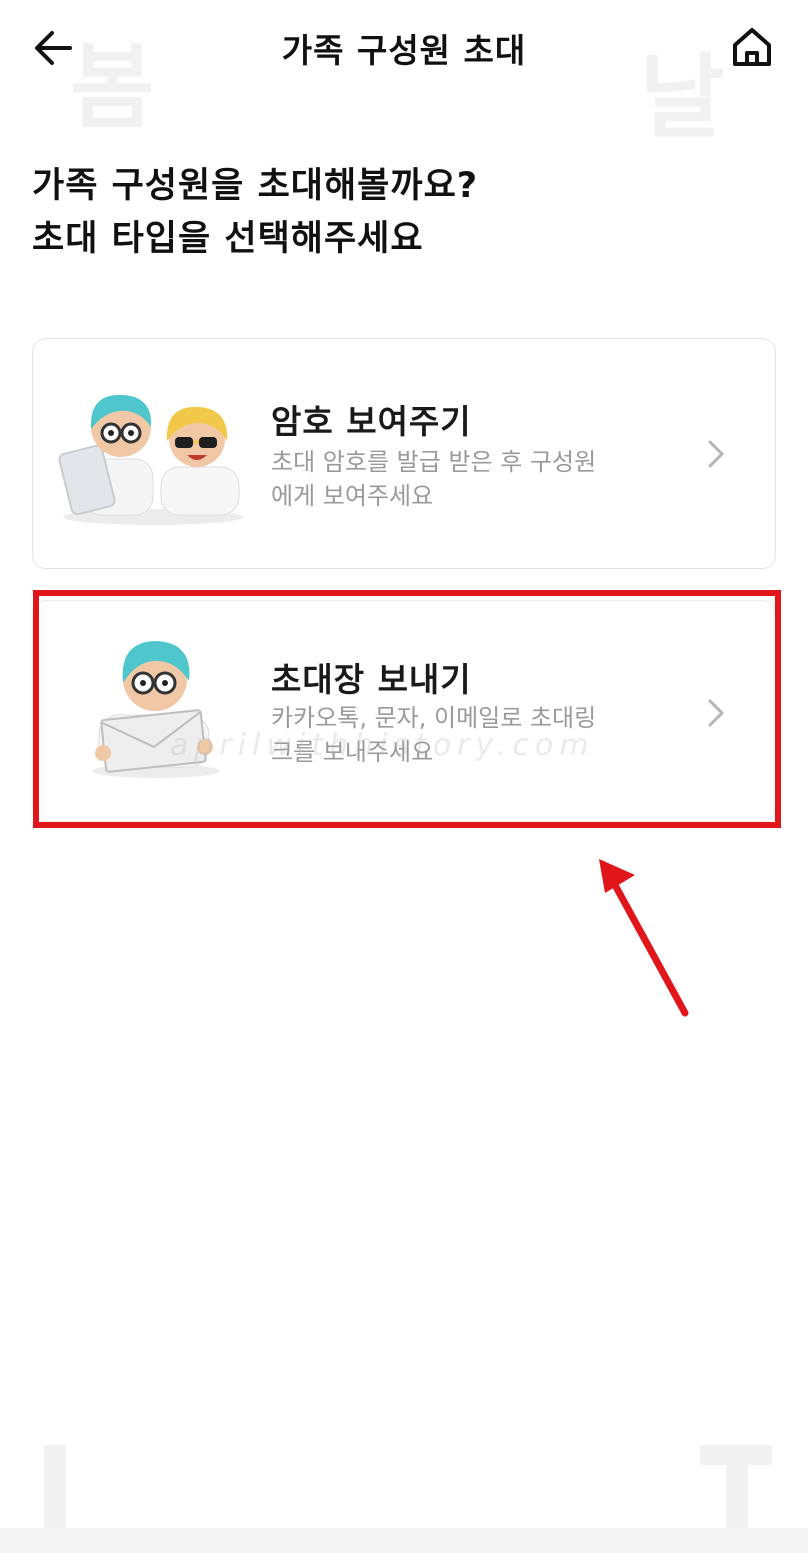 The width and height of the screenshot is (808, 1553). Describe the element at coordinates (382, 745) in the screenshot. I see `blog-watermark: aprilwithhistory.com` at that location.